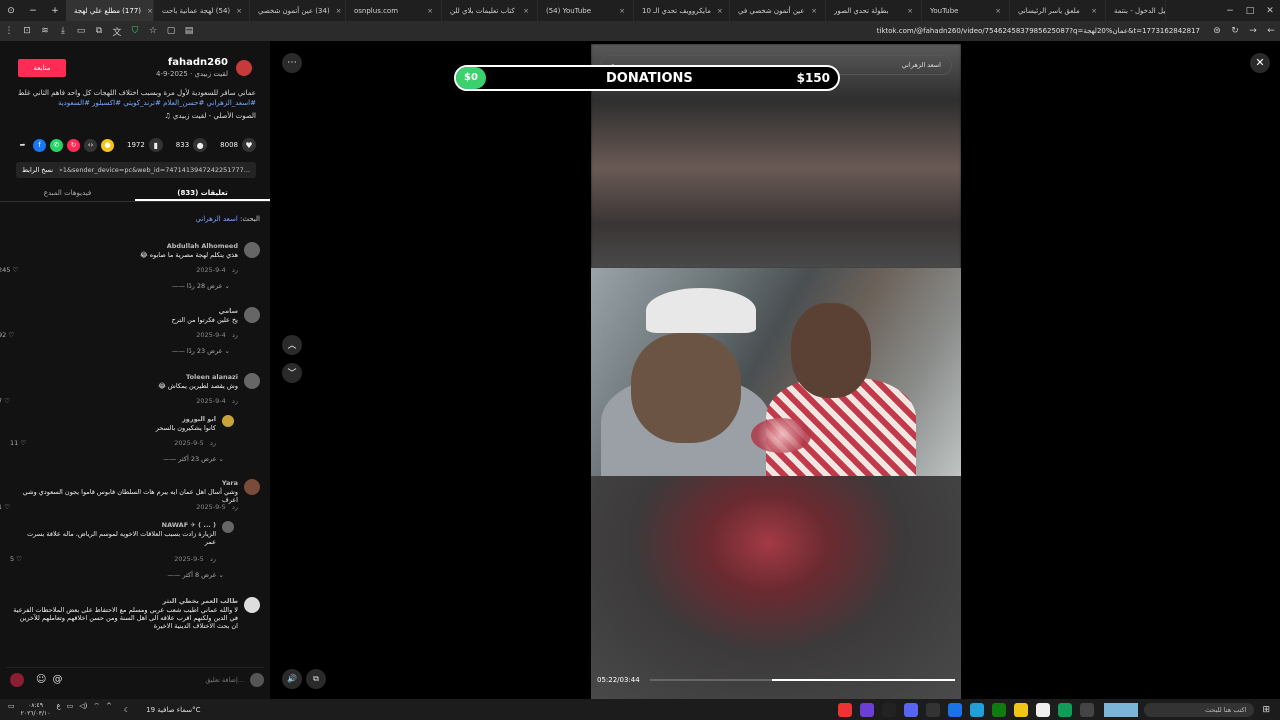  Describe the element at coordinates (41, 679) in the screenshot. I see `emoji-icon: ☺` at that location.